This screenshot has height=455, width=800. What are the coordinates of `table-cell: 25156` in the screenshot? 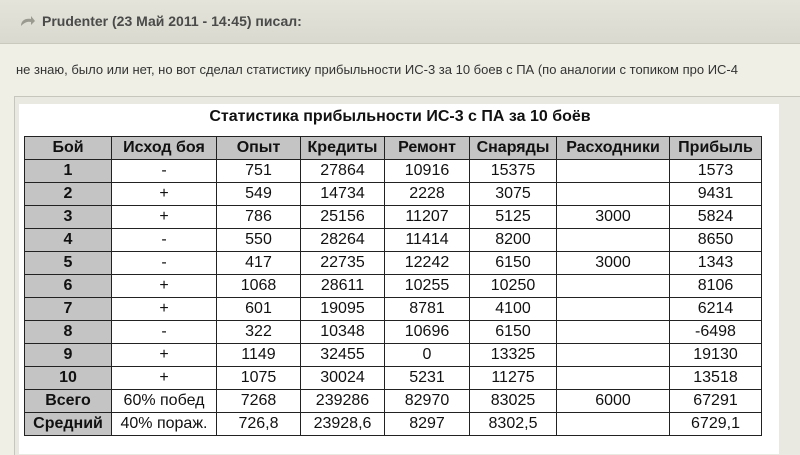 It's located at (342, 217).